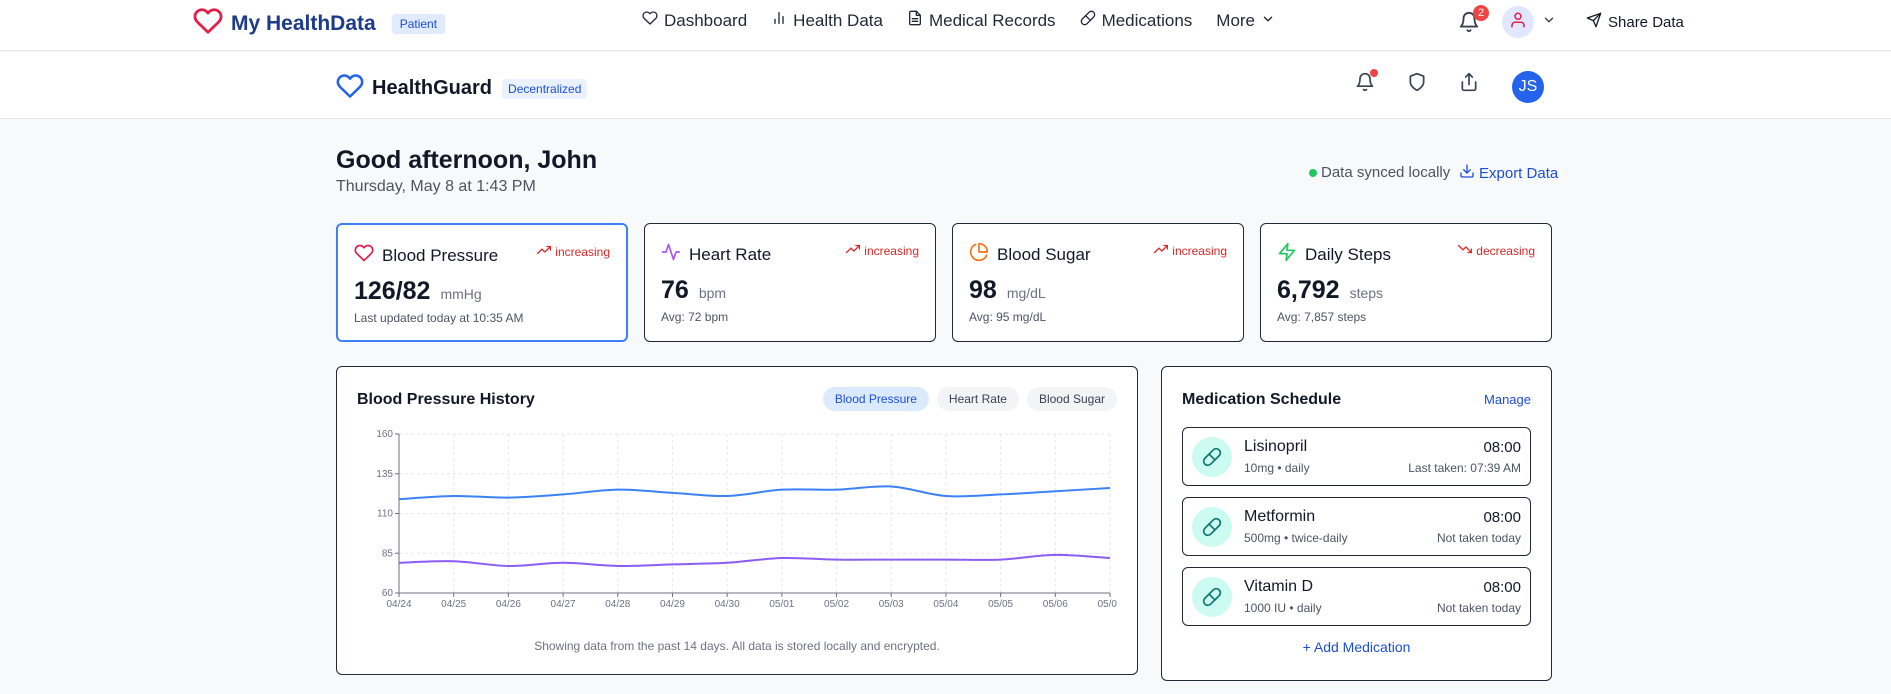 This screenshot has width=1891, height=694. What do you see at coordinates (1107, 604) in the screenshot?
I see `x-tick-label: 05/07` at bounding box center [1107, 604].